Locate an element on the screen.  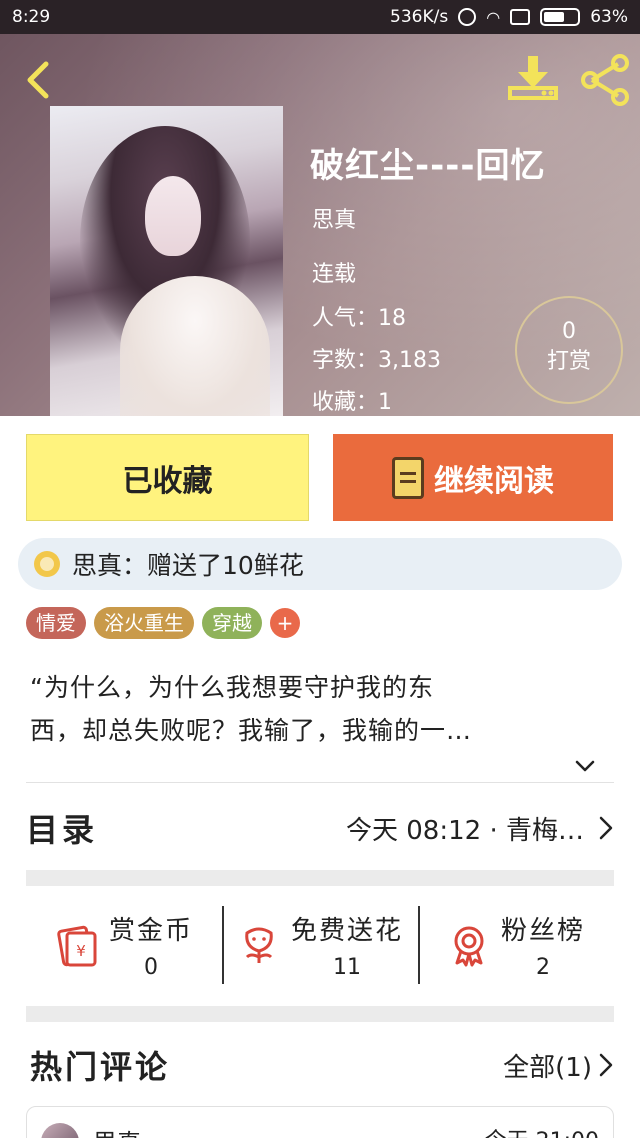
share-button is located at coordinates (605, 80).